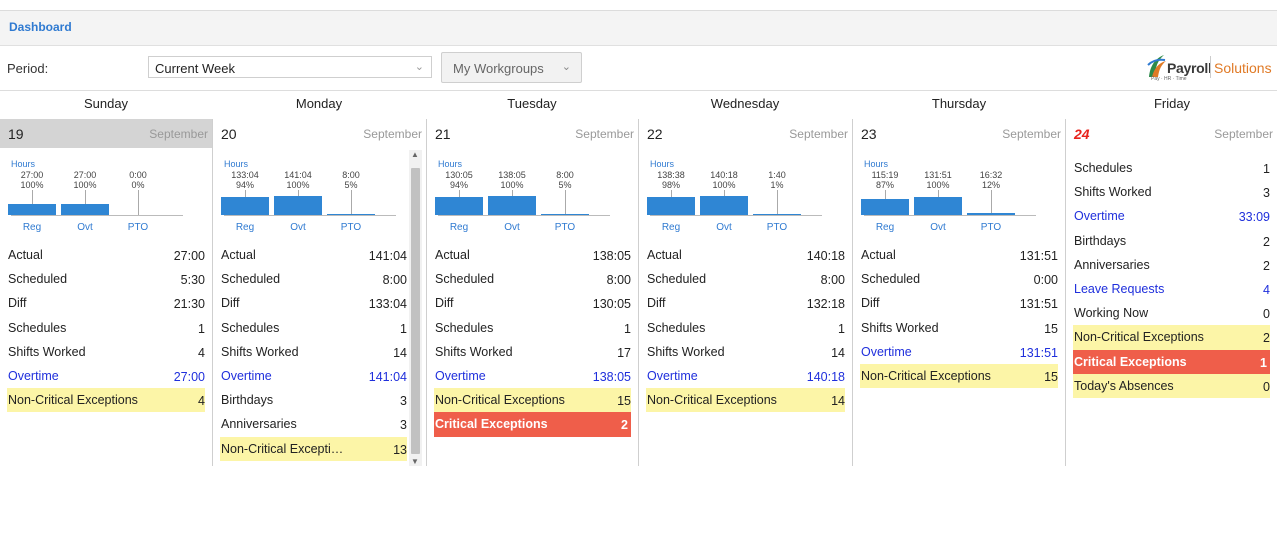  Describe the element at coordinates (415, 311) in the screenshot. I see `scrollbar-thumb` at that location.